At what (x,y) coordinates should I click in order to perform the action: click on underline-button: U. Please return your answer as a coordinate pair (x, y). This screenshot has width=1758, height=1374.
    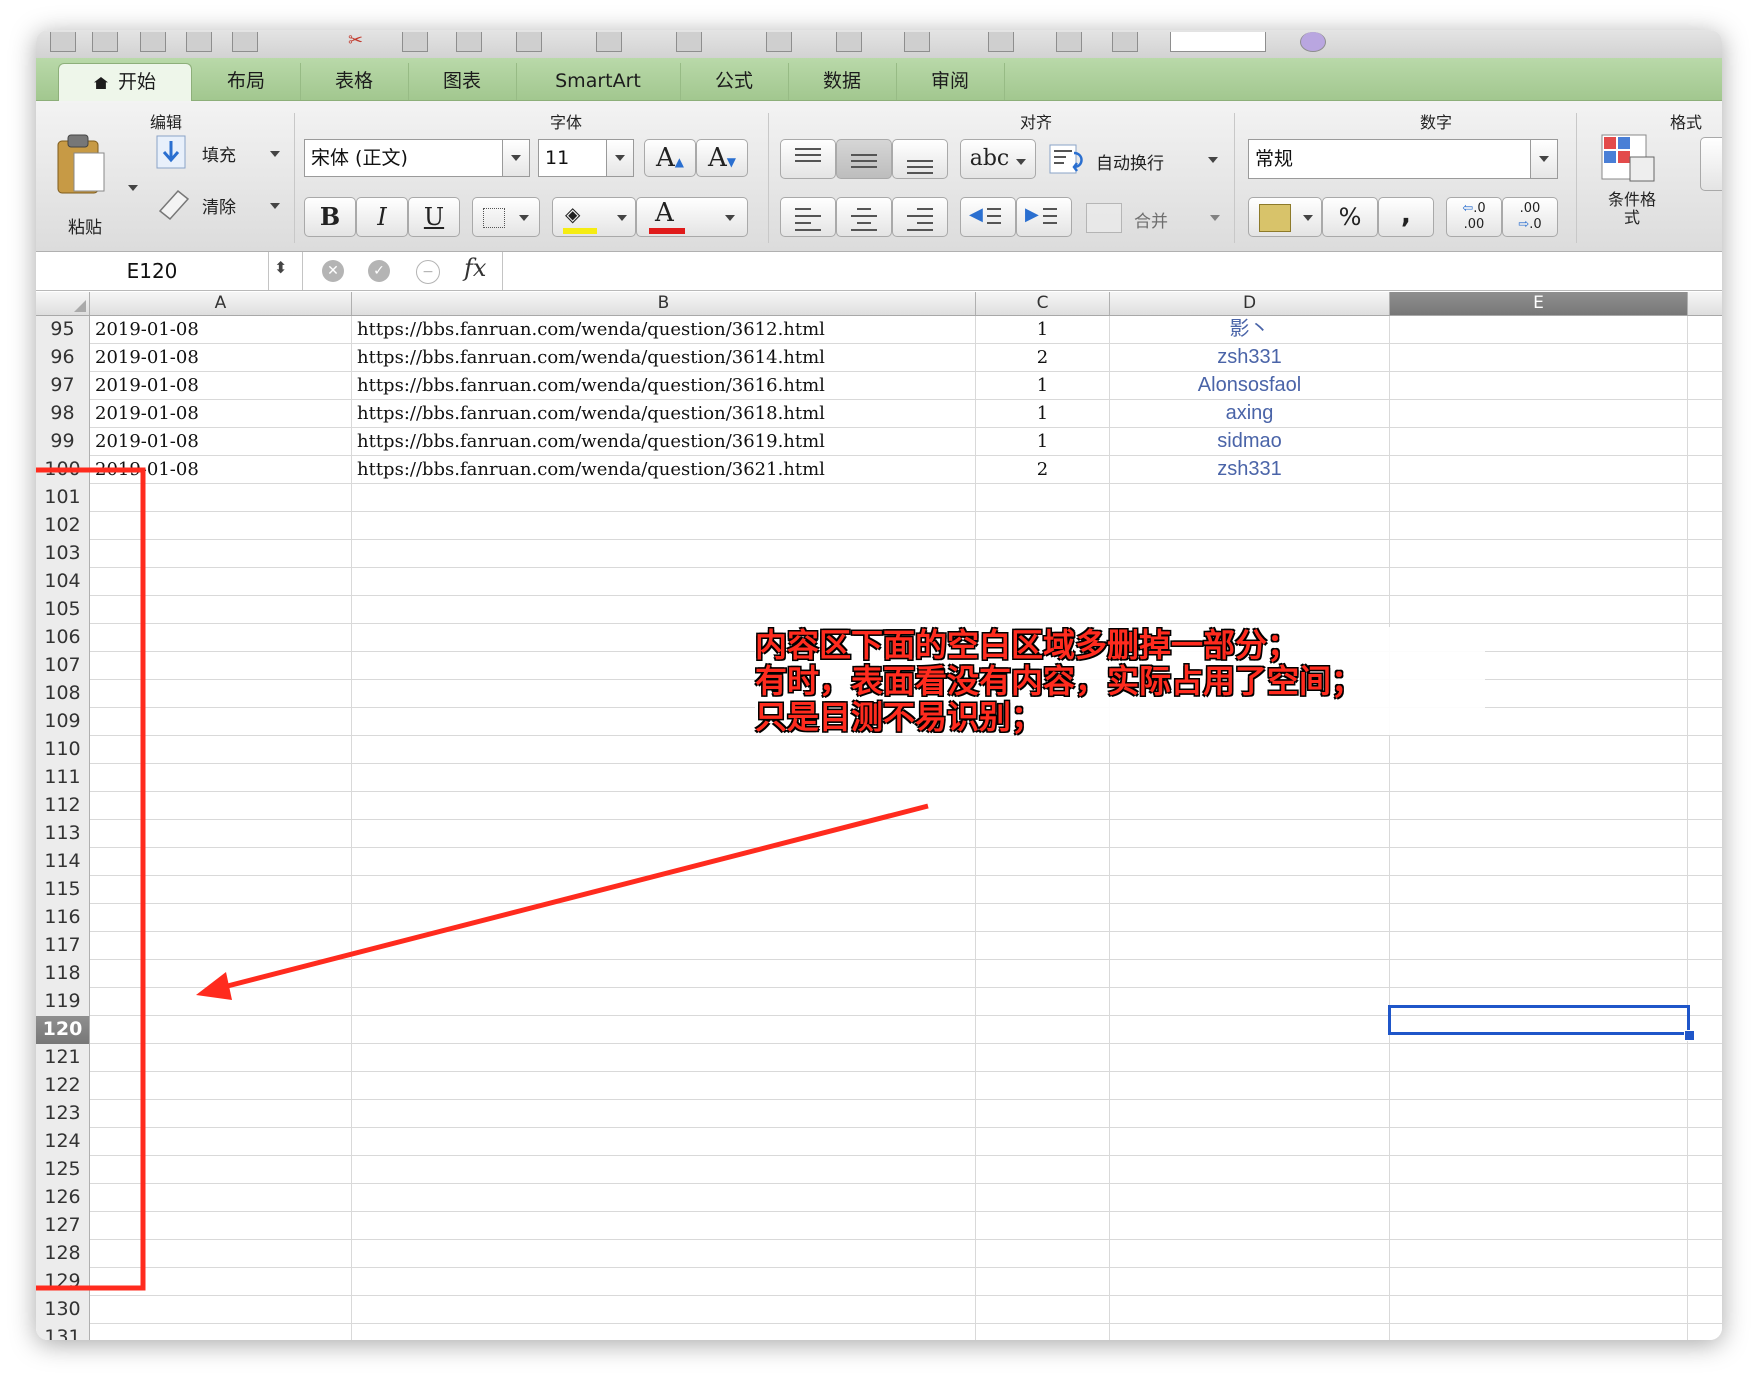
    Looking at the image, I should click on (434, 217).